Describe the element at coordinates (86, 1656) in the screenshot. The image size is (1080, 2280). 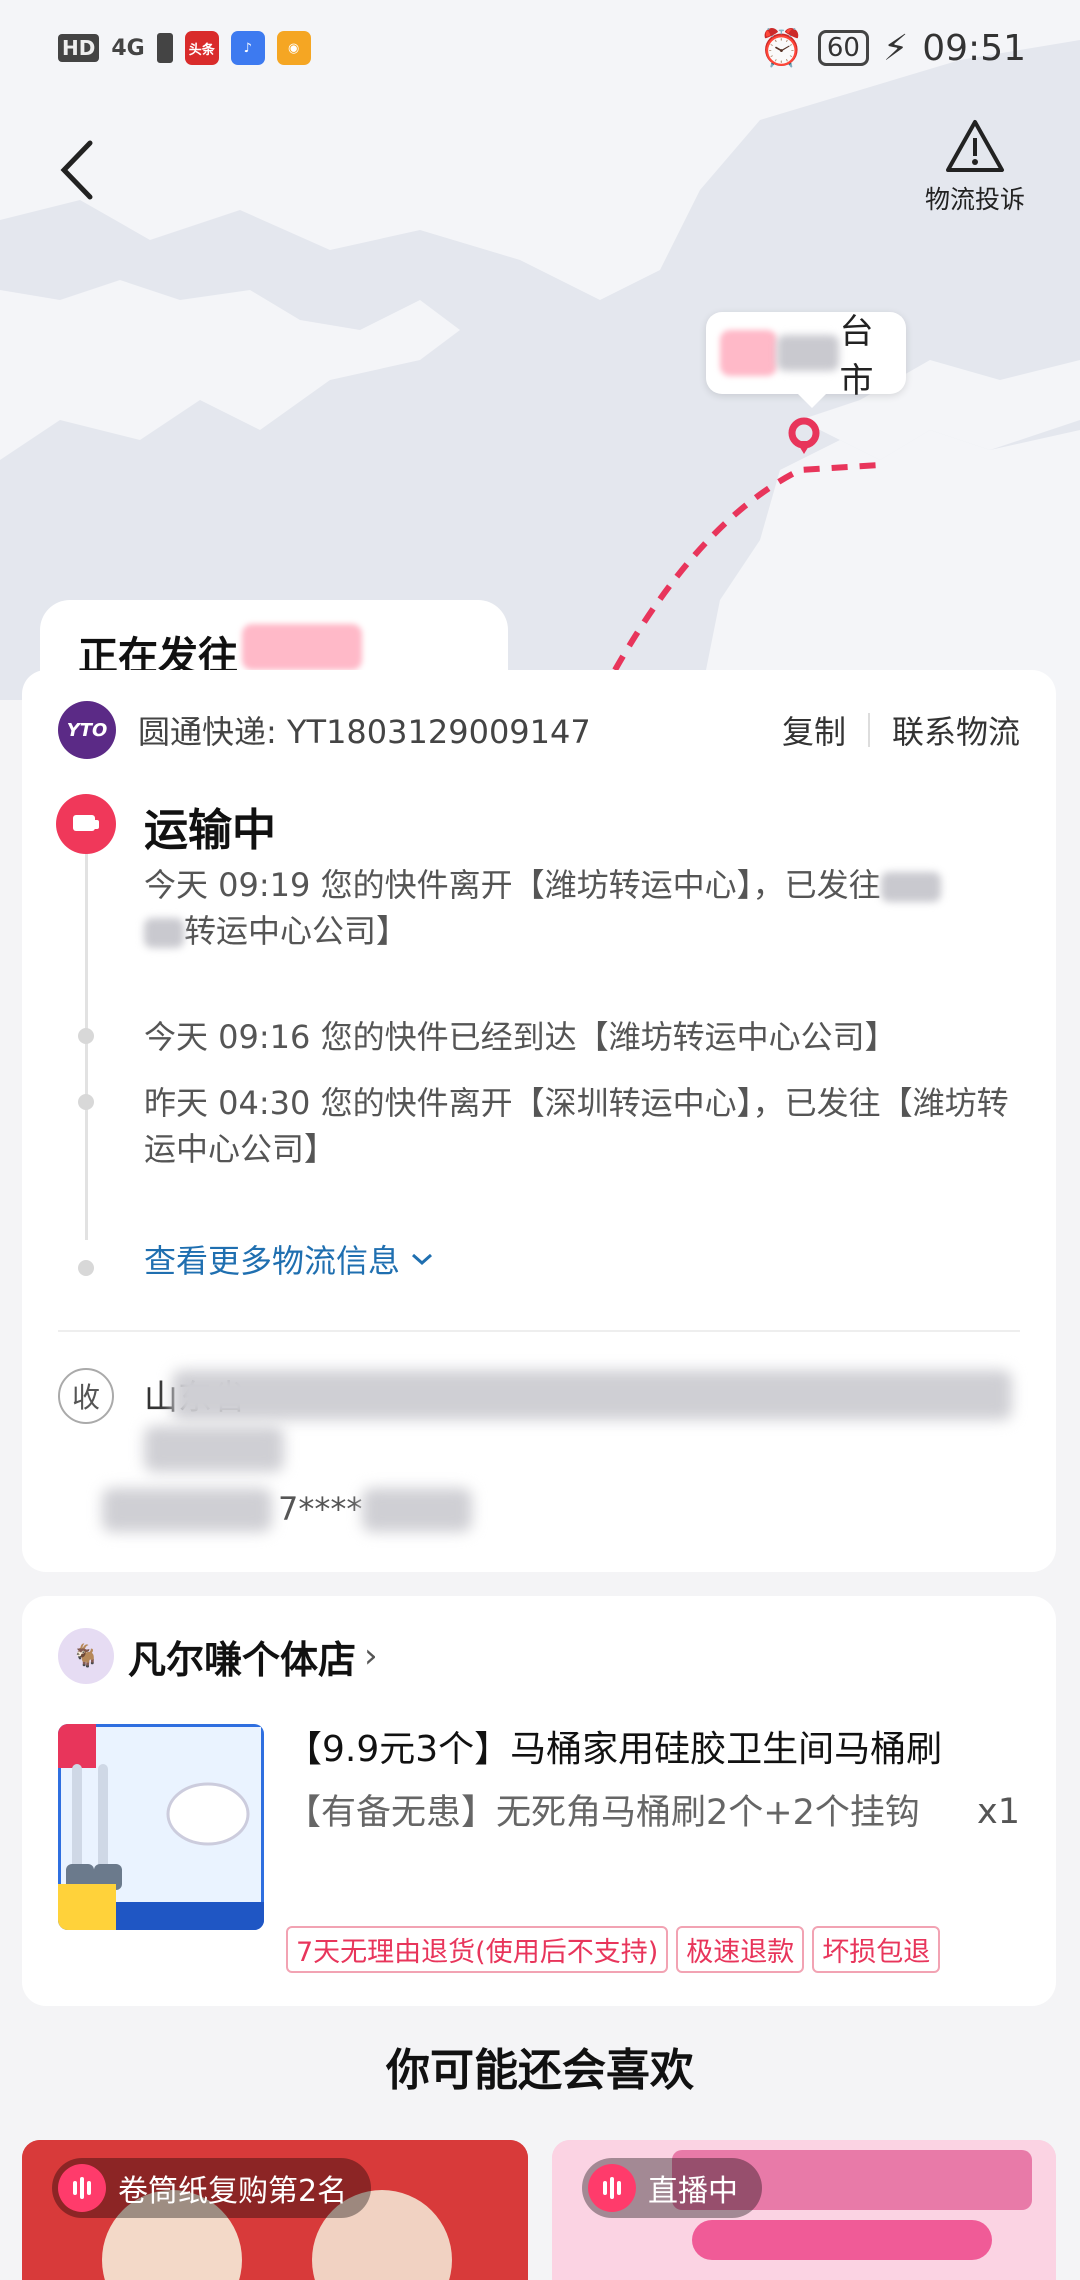
I see `shop-avatar: 🐐` at that location.